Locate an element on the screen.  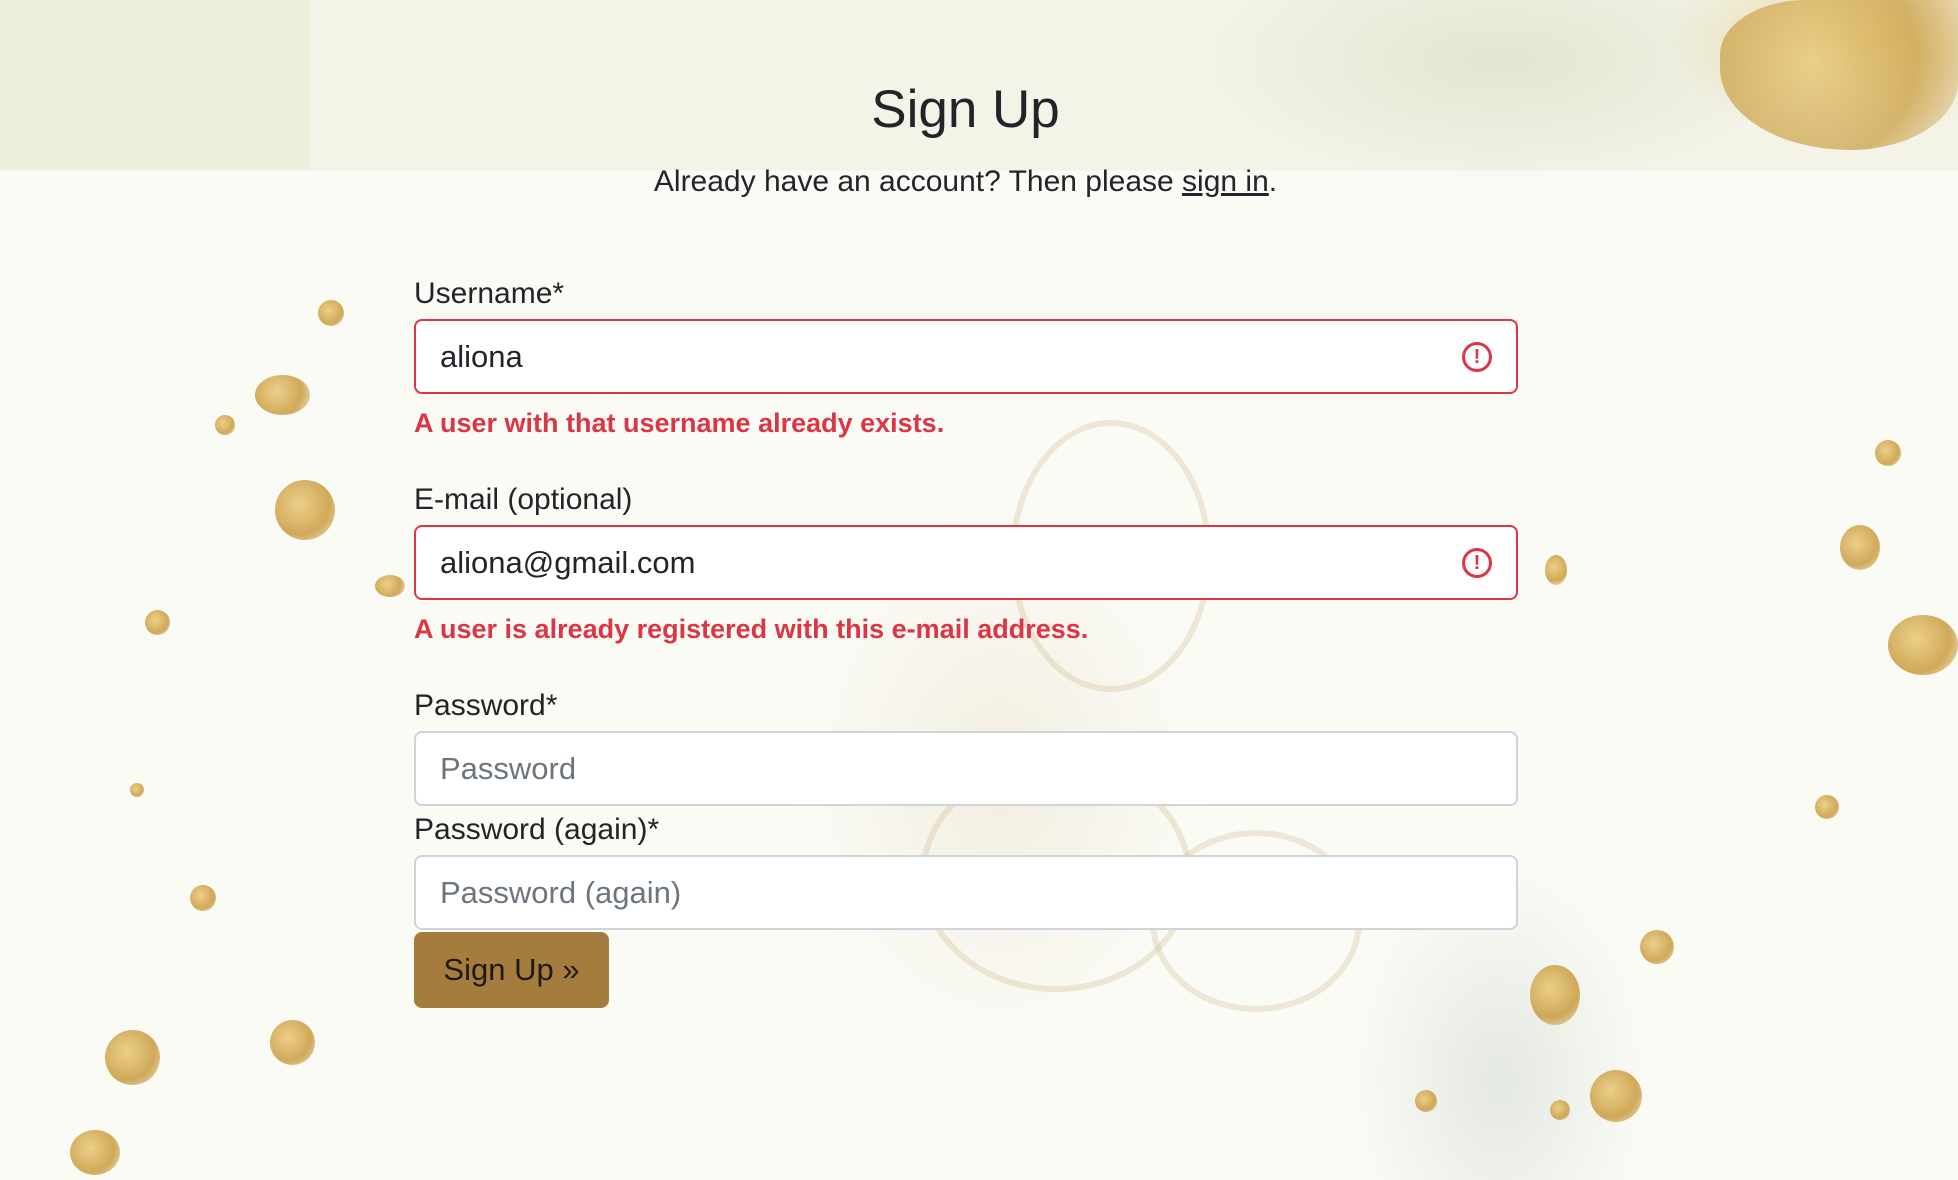
password-again-input is located at coordinates (966, 892).